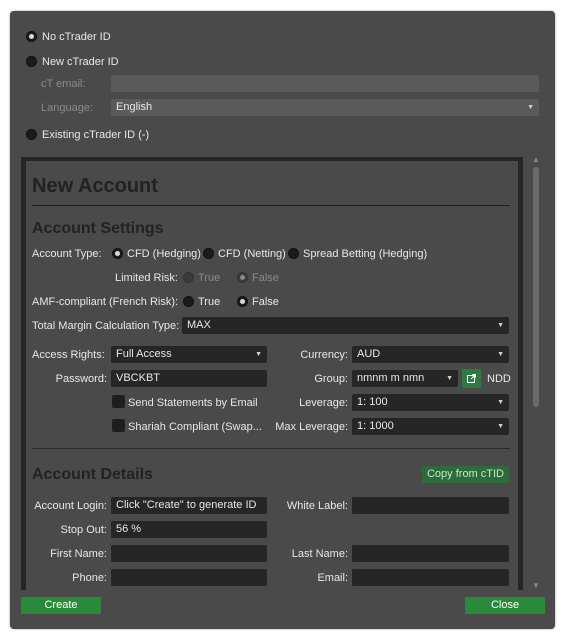 This screenshot has height=640, width=568. I want to click on email-field, so click(430, 577).